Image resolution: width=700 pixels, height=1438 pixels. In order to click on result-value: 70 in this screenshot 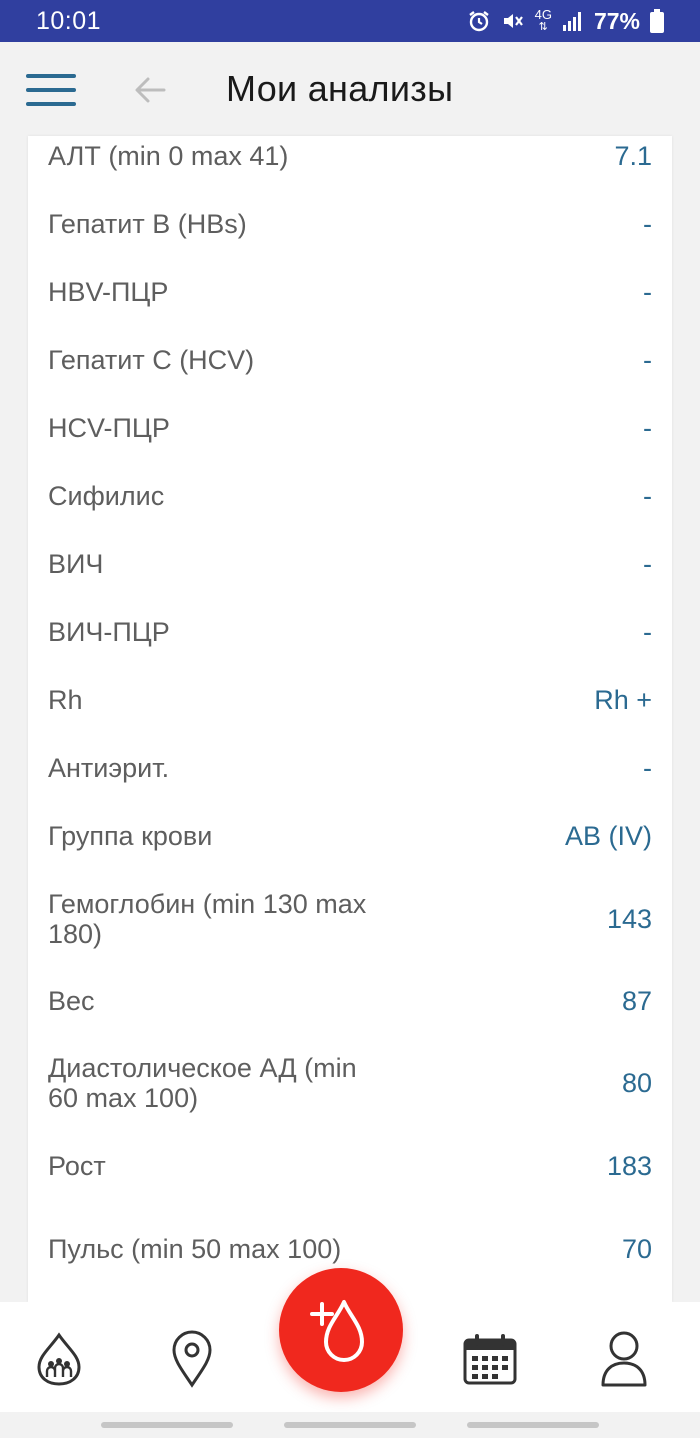, I will do `click(636, 1248)`.